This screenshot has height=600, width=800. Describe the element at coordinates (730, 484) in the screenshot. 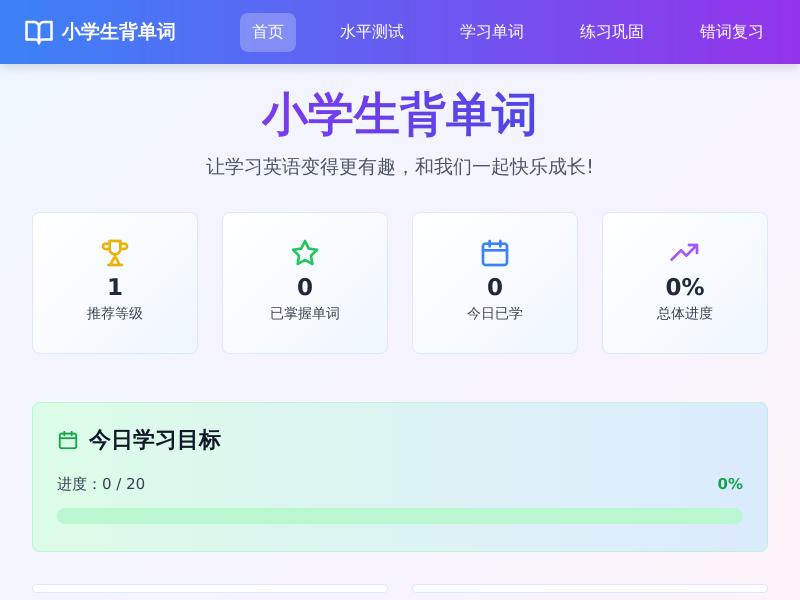

I see `progress-percent: 0%` at that location.